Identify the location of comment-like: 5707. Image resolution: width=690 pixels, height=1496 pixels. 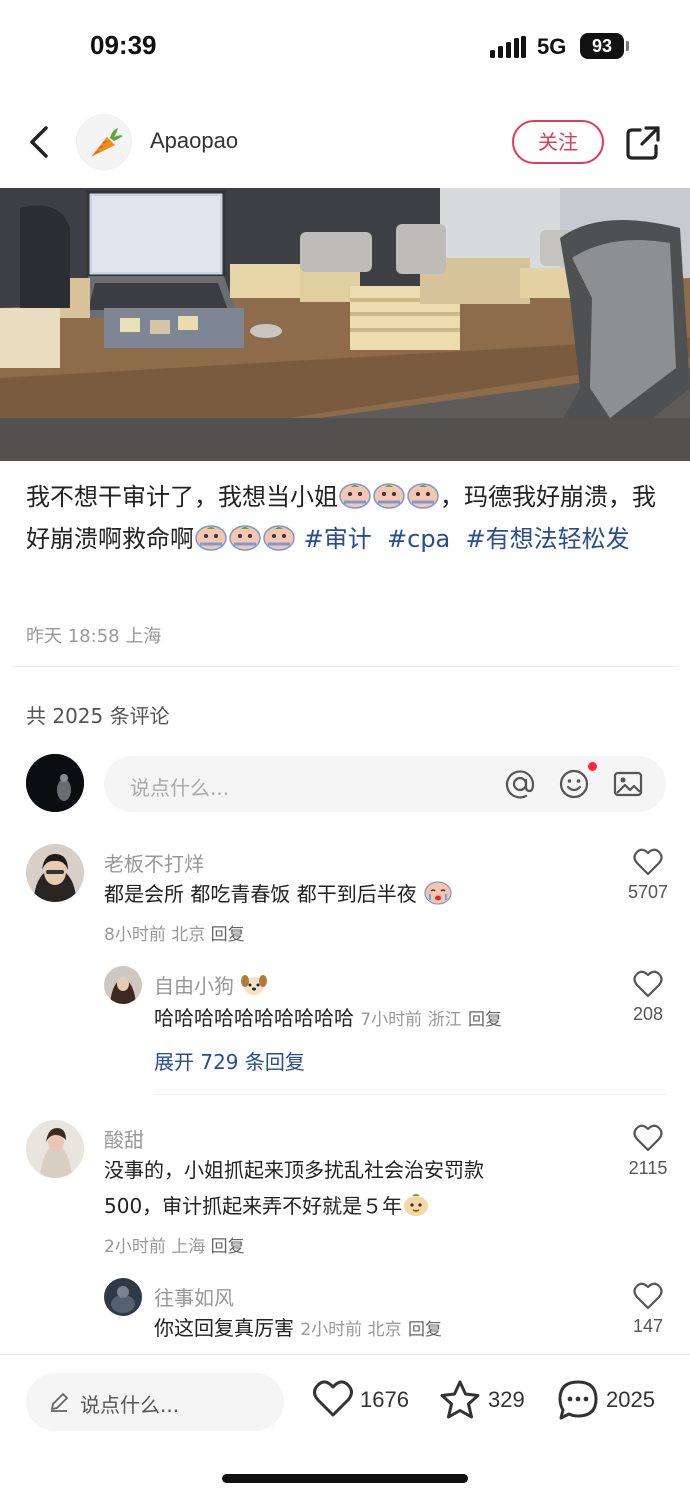
(648, 875).